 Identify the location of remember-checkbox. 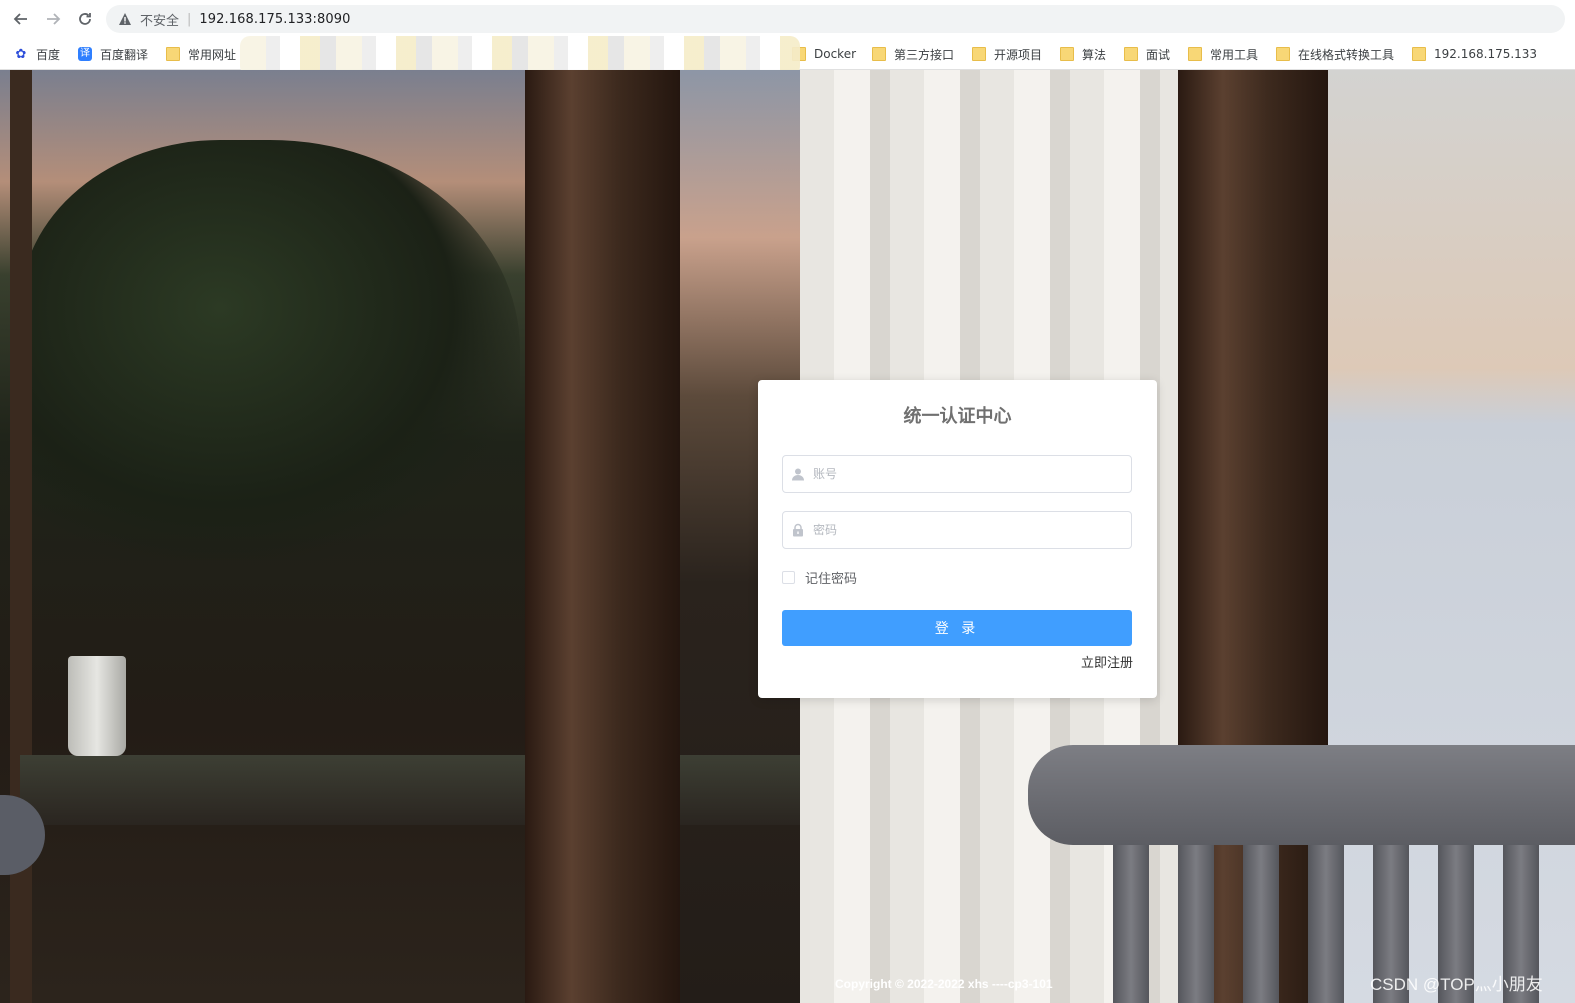
(788, 577).